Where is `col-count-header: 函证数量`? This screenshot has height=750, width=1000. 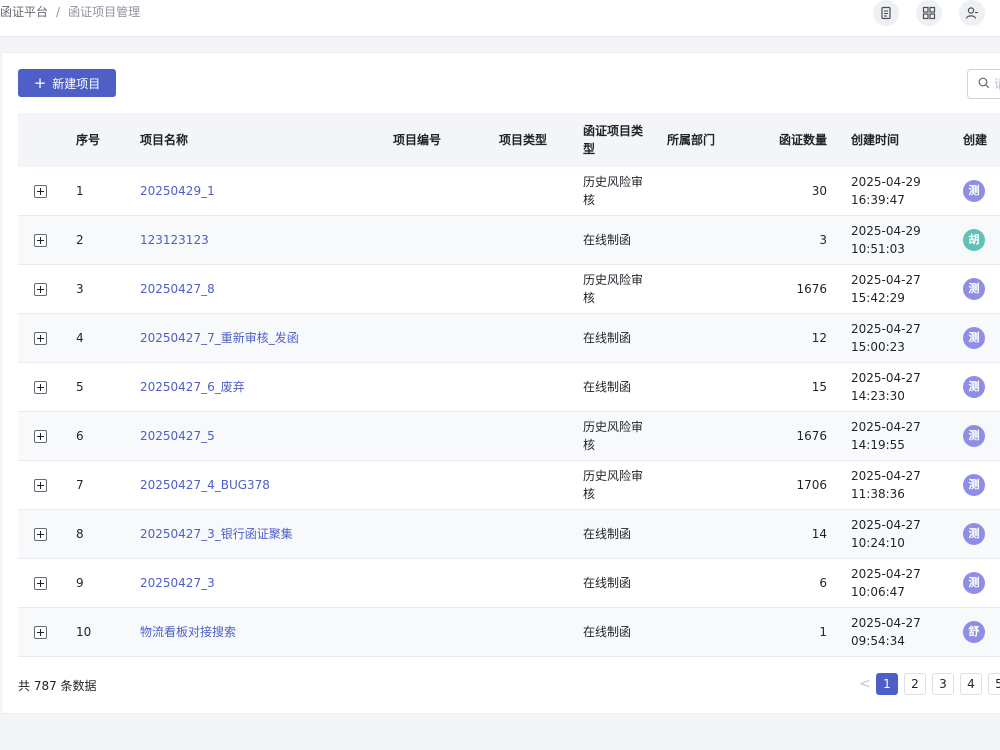
col-count-header: 函证数量 is located at coordinates (797, 140).